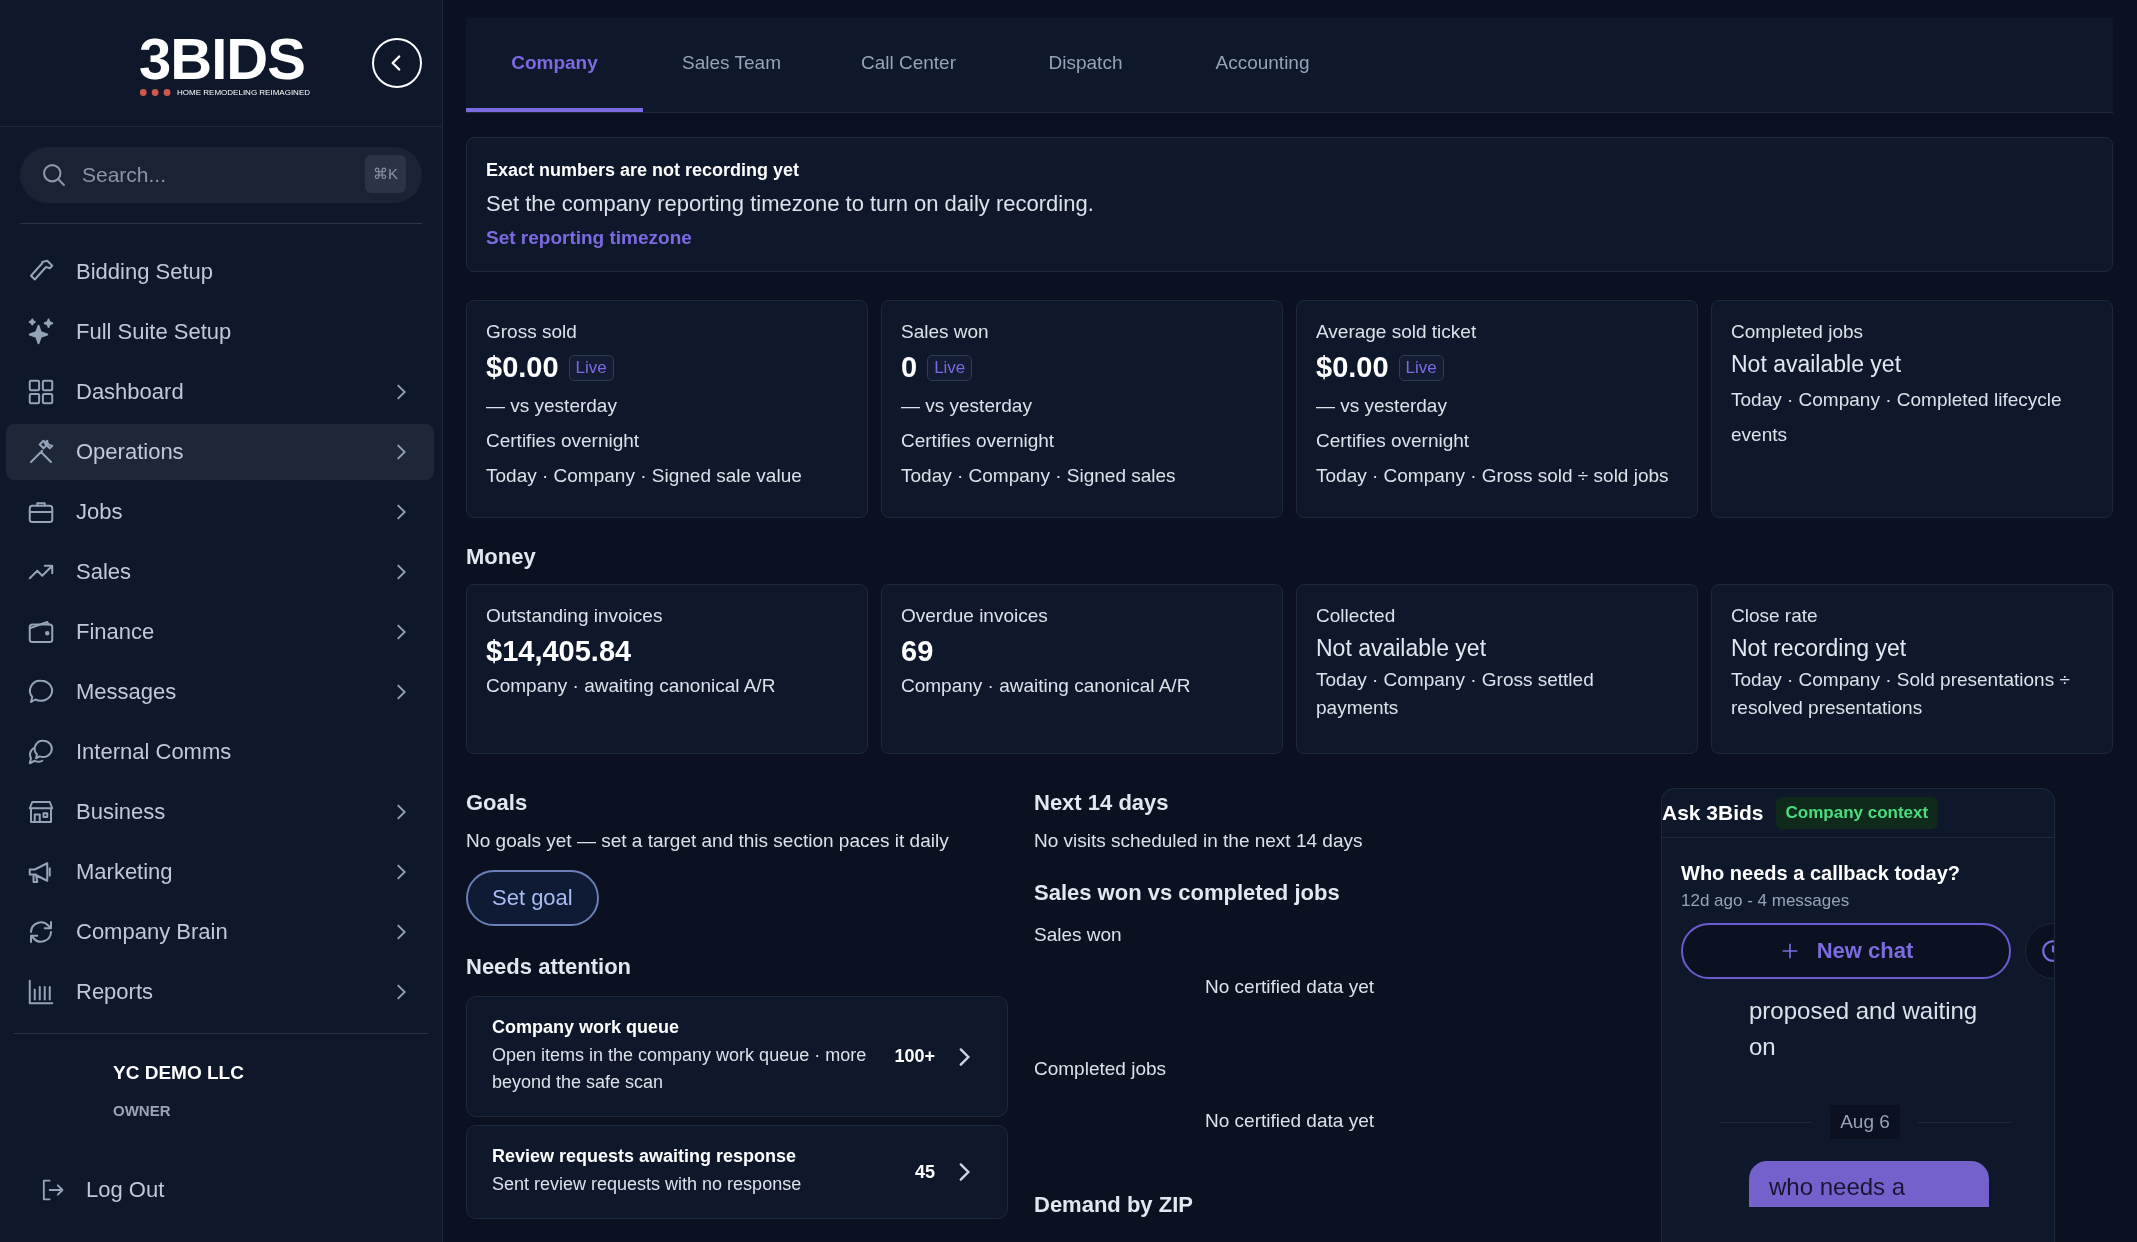 The image size is (2137, 1242). I want to click on metric-label: Overdue invoices, so click(974, 616).